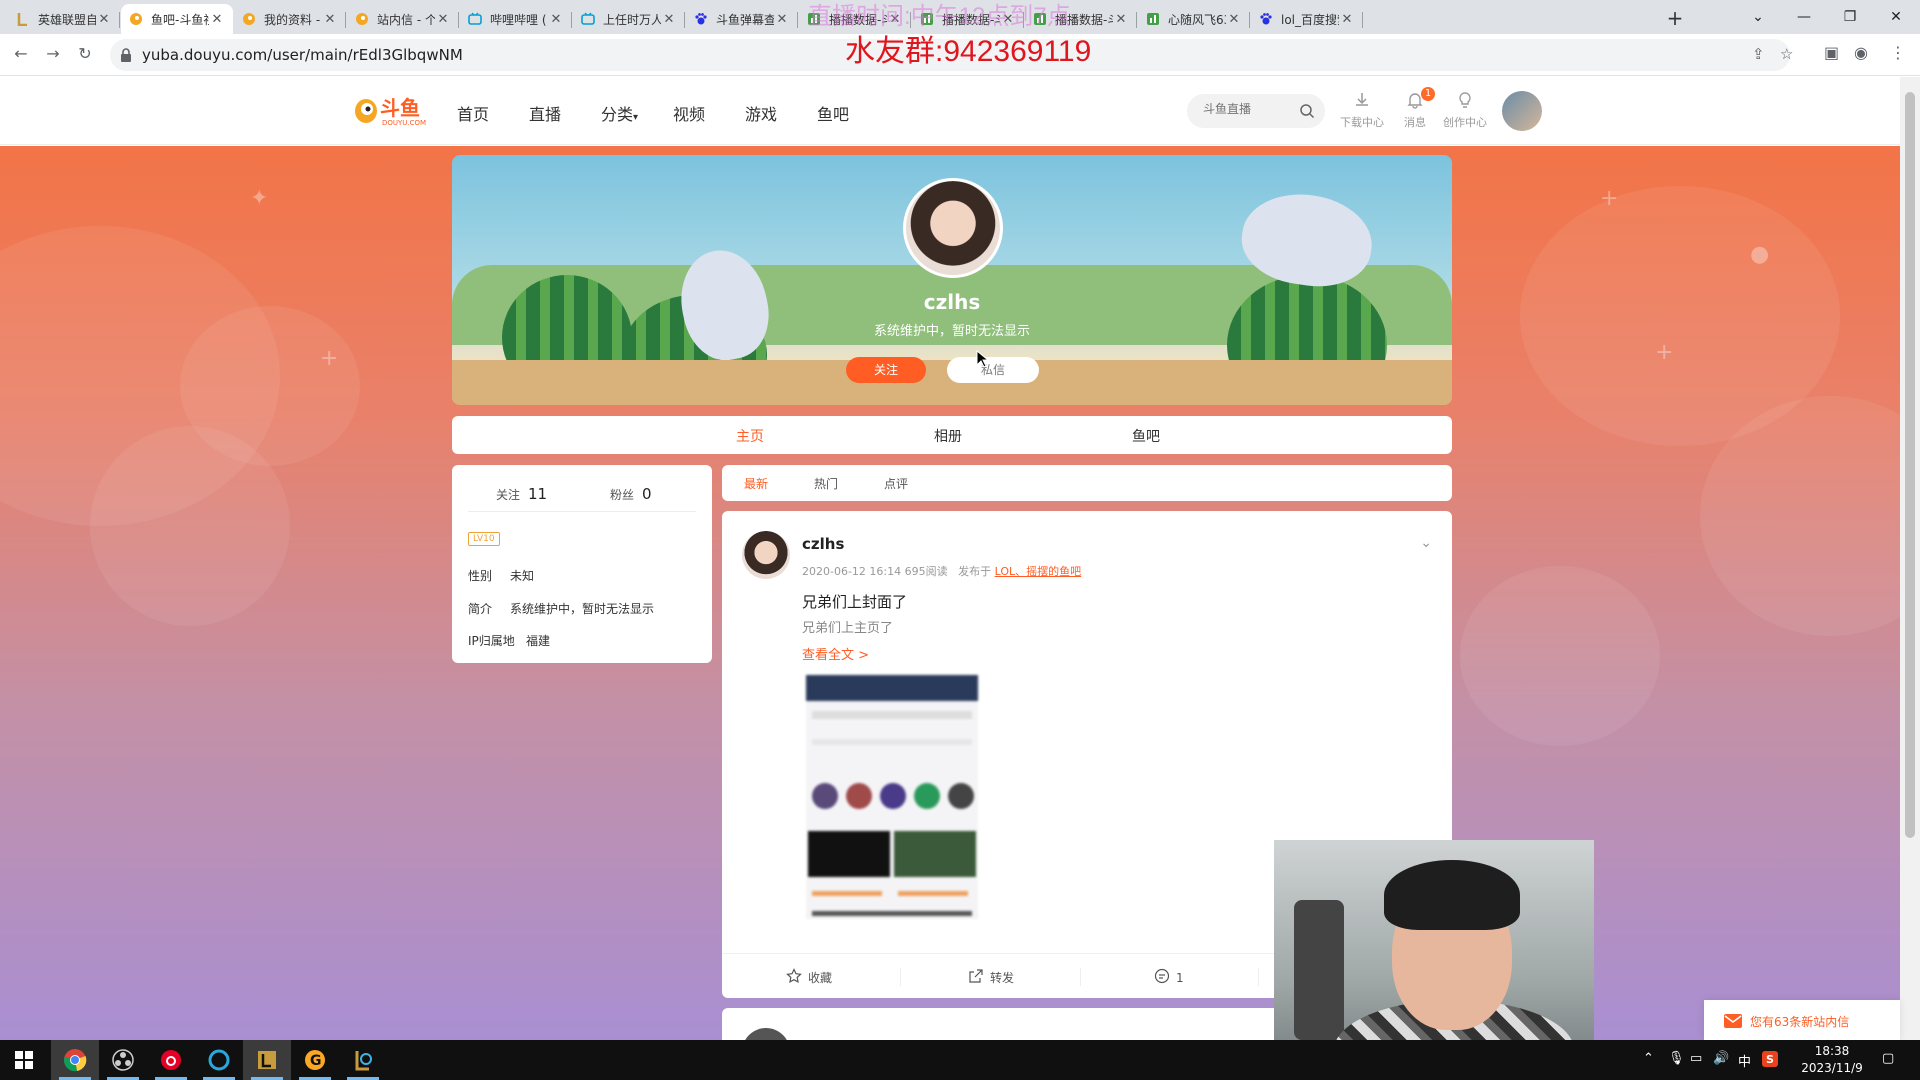 The width and height of the screenshot is (1920, 1080). What do you see at coordinates (1676, 1058) in the screenshot?
I see `microphone-icon: 🎙` at bounding box center [1676, 1058].